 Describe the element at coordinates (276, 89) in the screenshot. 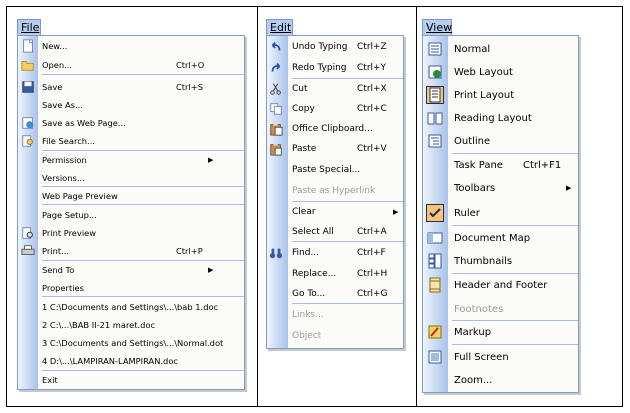

I see `scissors-icon` at that location.